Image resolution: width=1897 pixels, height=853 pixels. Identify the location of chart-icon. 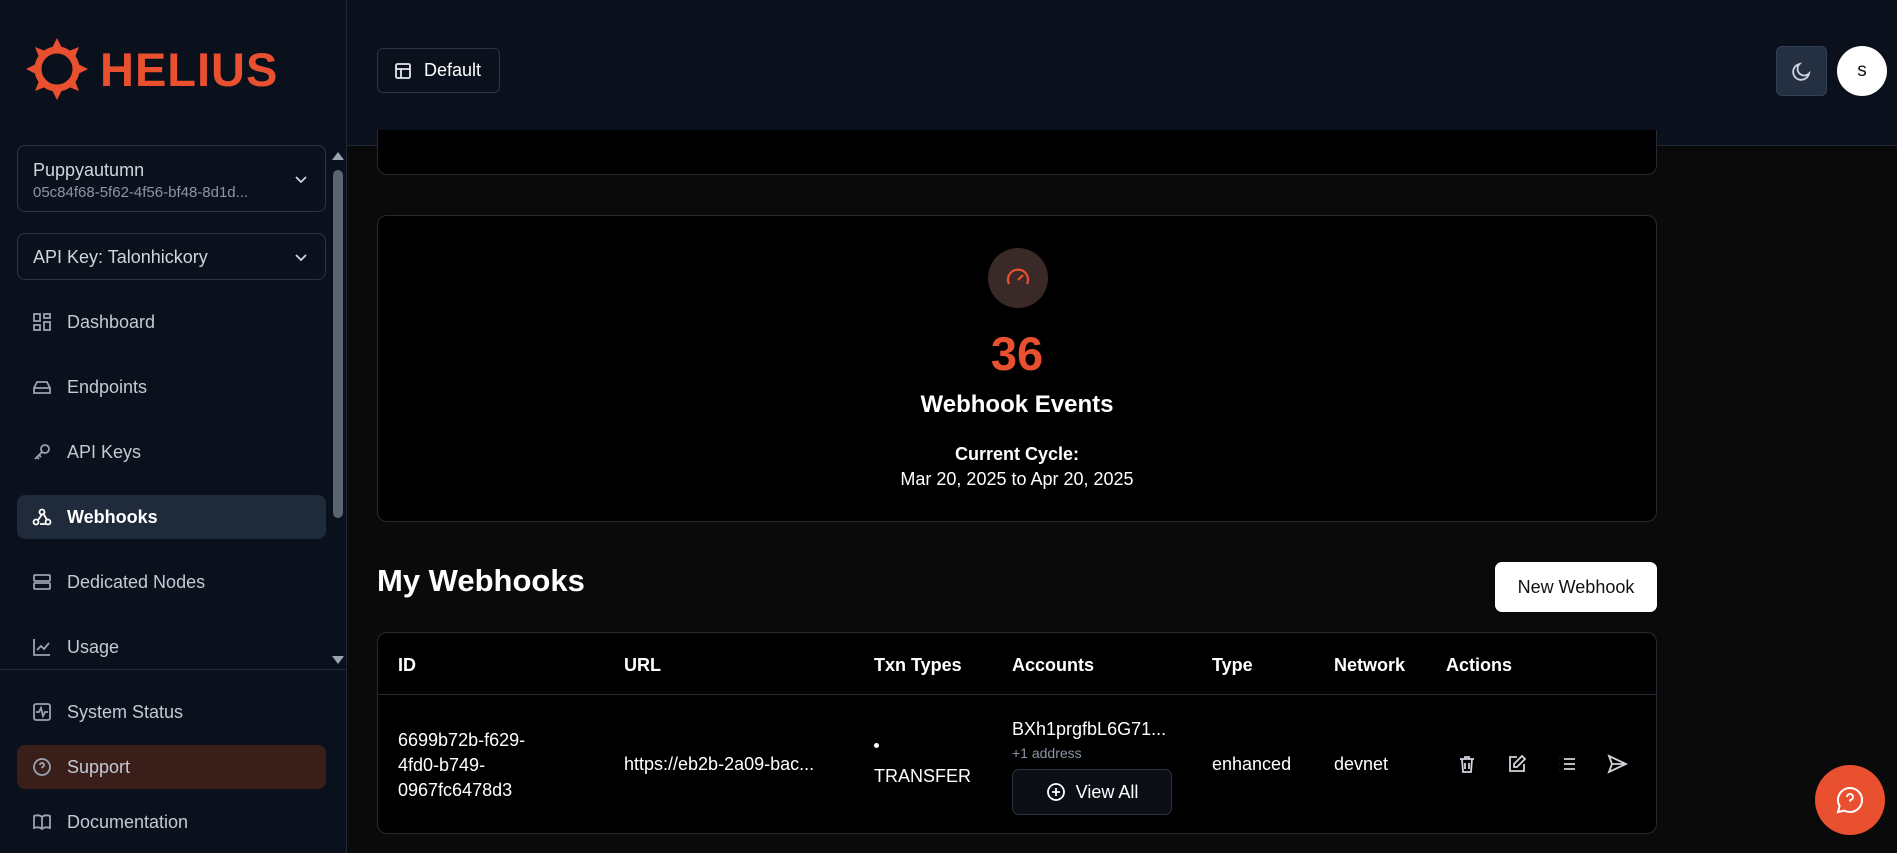
(41, 647).